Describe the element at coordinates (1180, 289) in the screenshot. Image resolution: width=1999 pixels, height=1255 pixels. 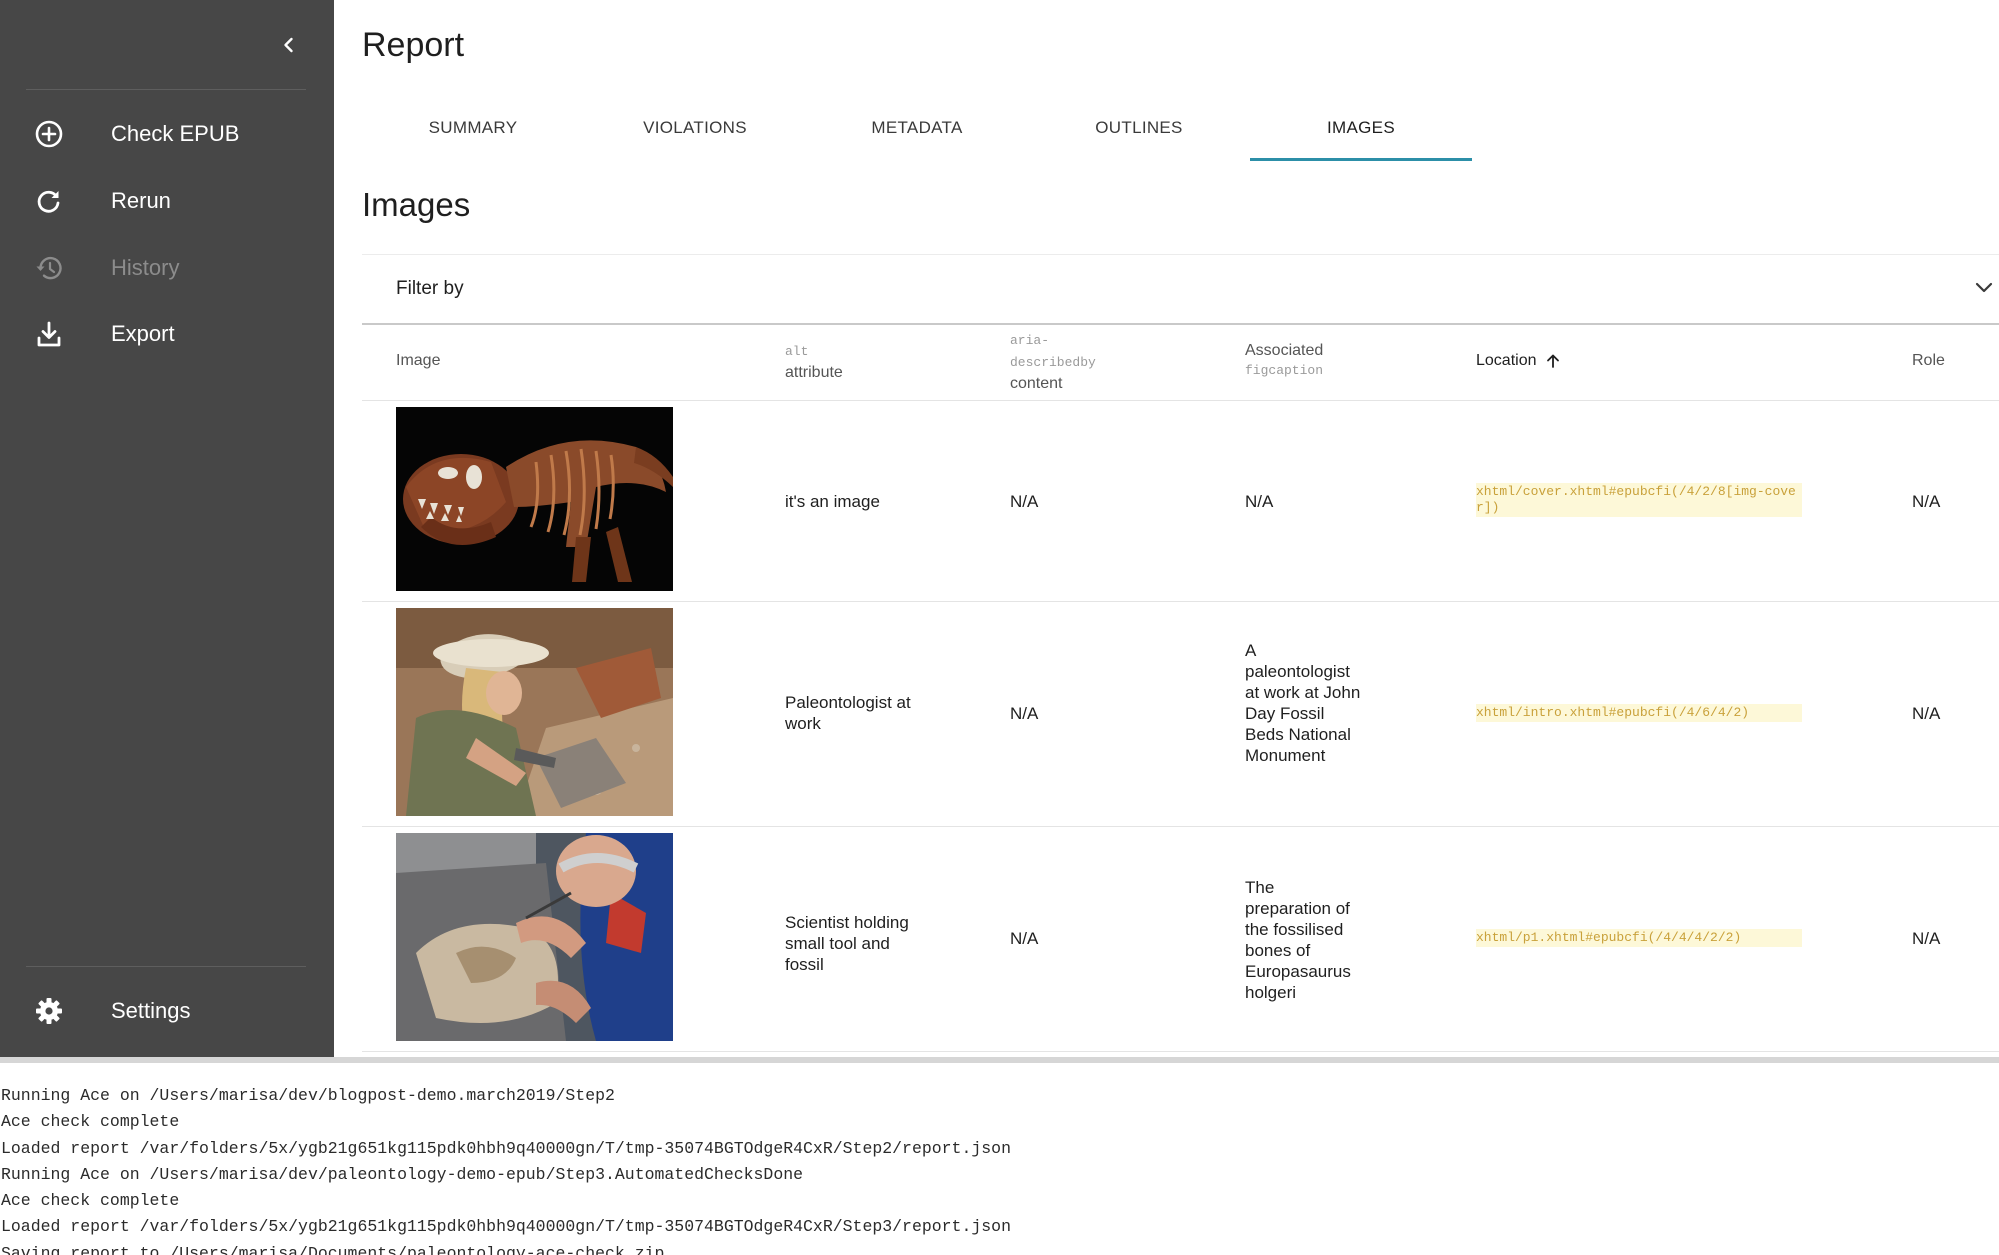
I see `filter-by-expander: Filter by` at that location.